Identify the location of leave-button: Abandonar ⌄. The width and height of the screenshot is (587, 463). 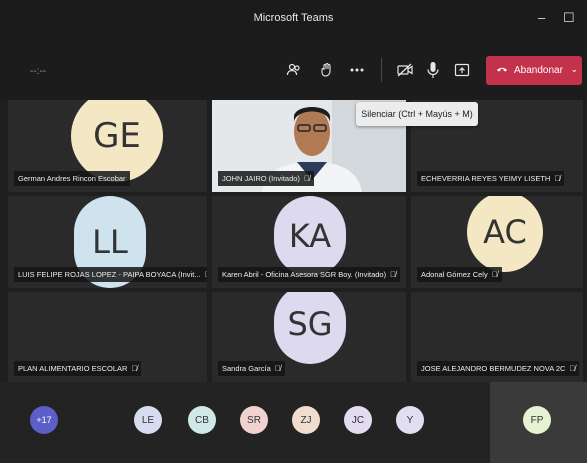
(534, 70).